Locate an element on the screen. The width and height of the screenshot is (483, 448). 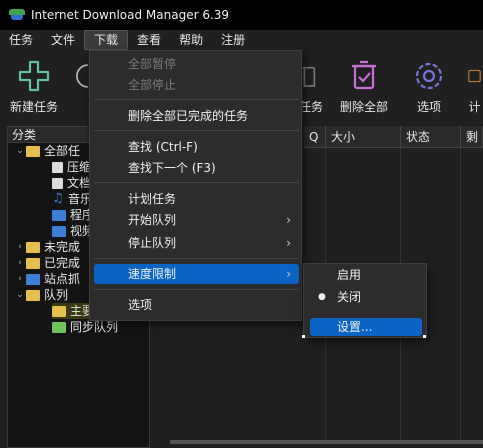
delete-task-label: 任务 is located at coordinates (310, 107).